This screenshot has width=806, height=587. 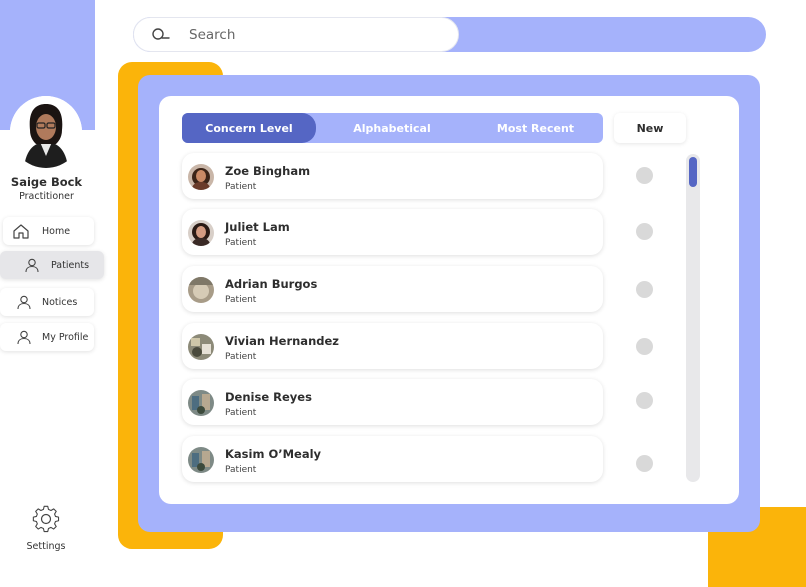 What do you see at coordinates (273, 454) in the screenshot?
I see `patient-name: Kasim O’Mealy` at bounding box center [273, 454].